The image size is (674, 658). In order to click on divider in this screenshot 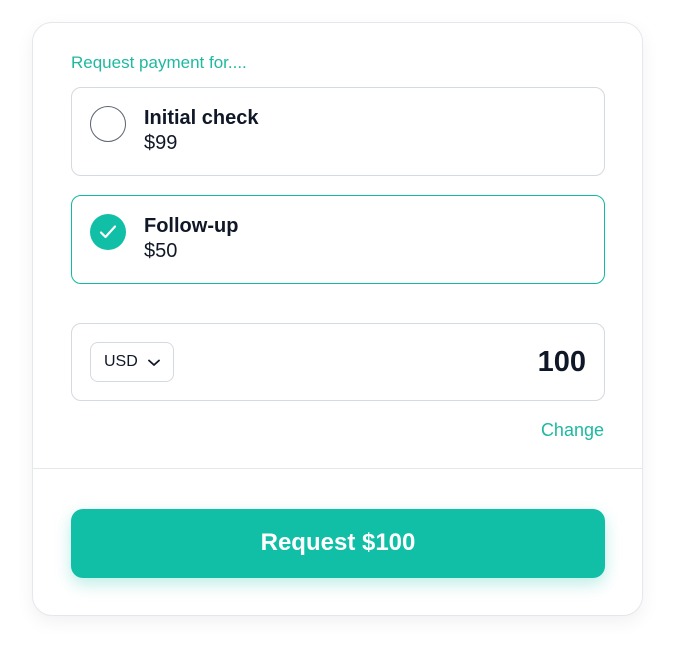, I will do `click(337, 468)`.